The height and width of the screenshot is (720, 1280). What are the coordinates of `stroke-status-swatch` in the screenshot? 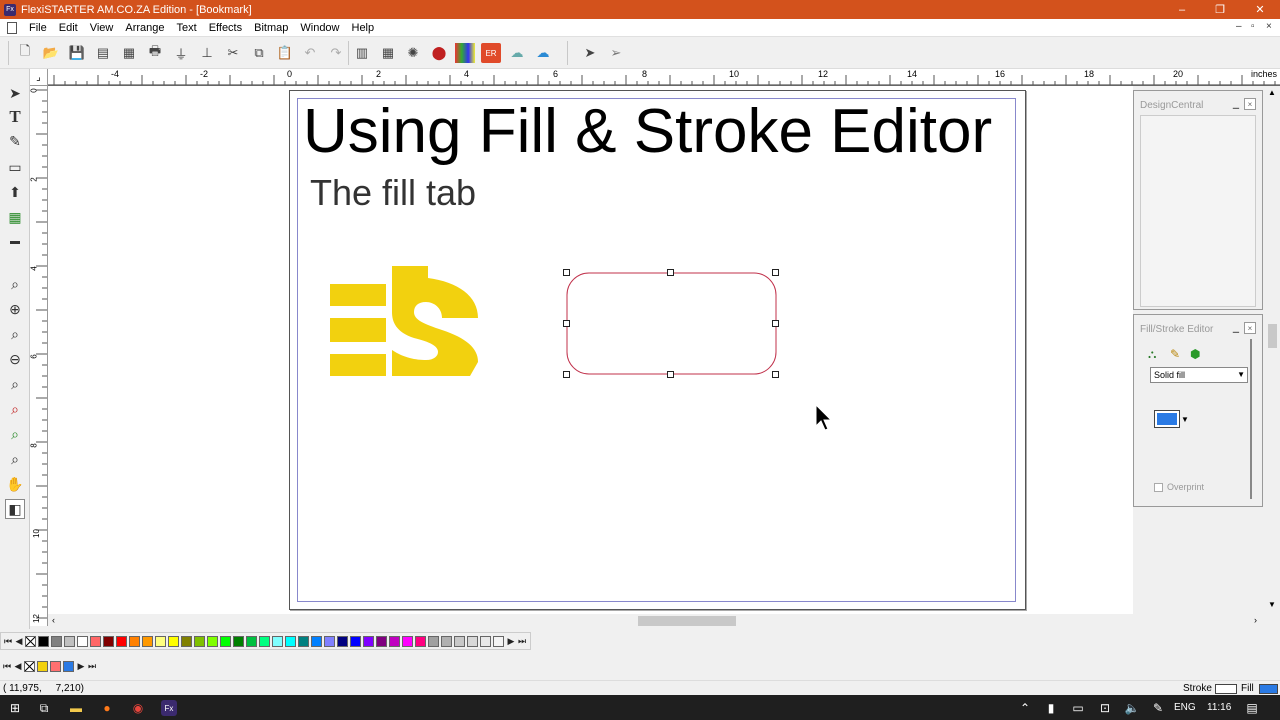 It's located at (1226, 689).